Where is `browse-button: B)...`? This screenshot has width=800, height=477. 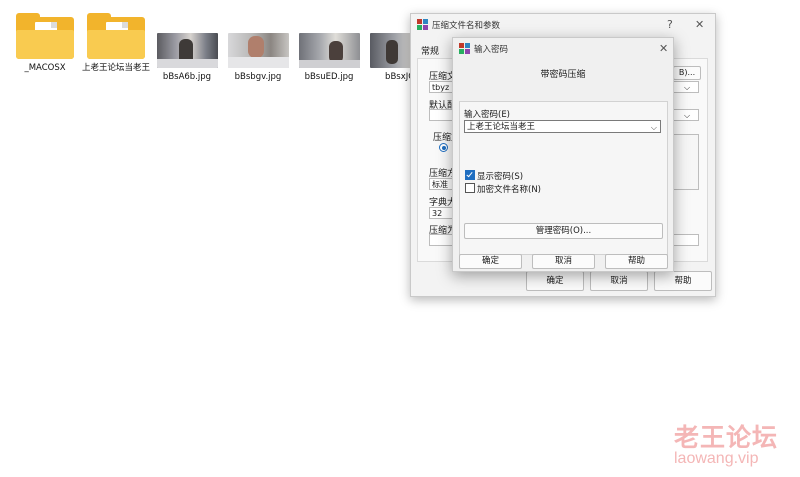
browse-button: B)... is located at coordinates (687, 73).